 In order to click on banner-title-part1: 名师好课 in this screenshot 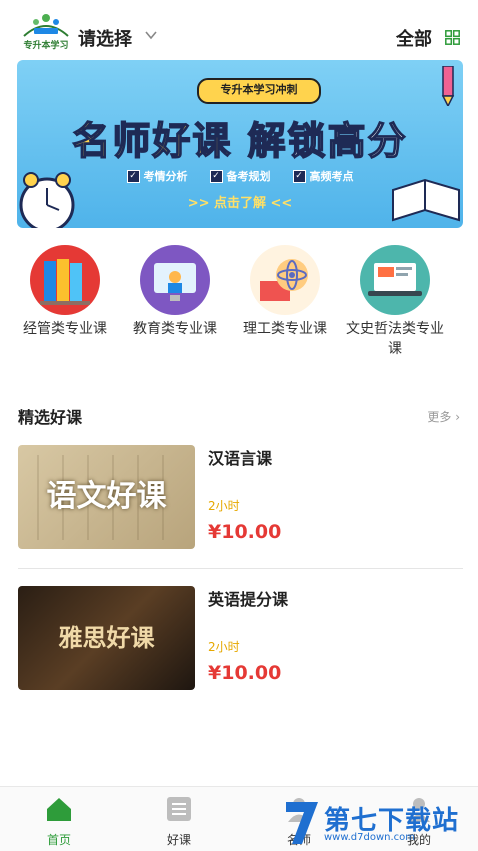, I will do `click(152, 141)`.